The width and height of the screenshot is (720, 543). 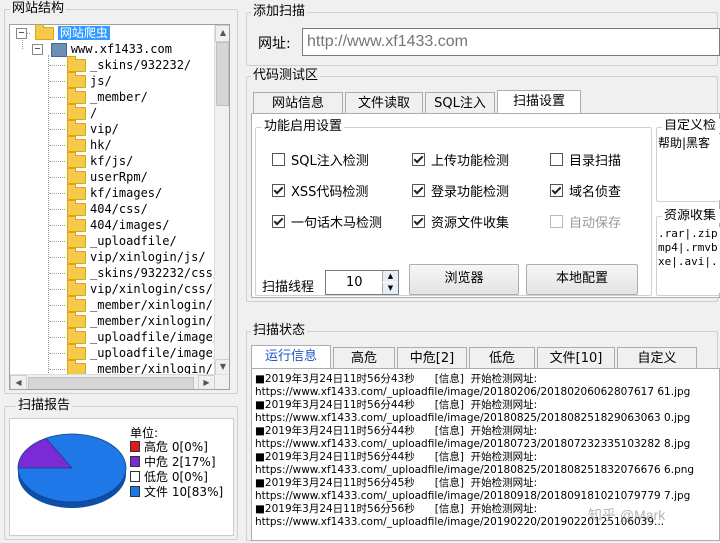 What do you see at coordinates (143, 272) in the screenshot?
I see `tree-folder-item: _skins/932232/css/` at bounding box center [143, 272].